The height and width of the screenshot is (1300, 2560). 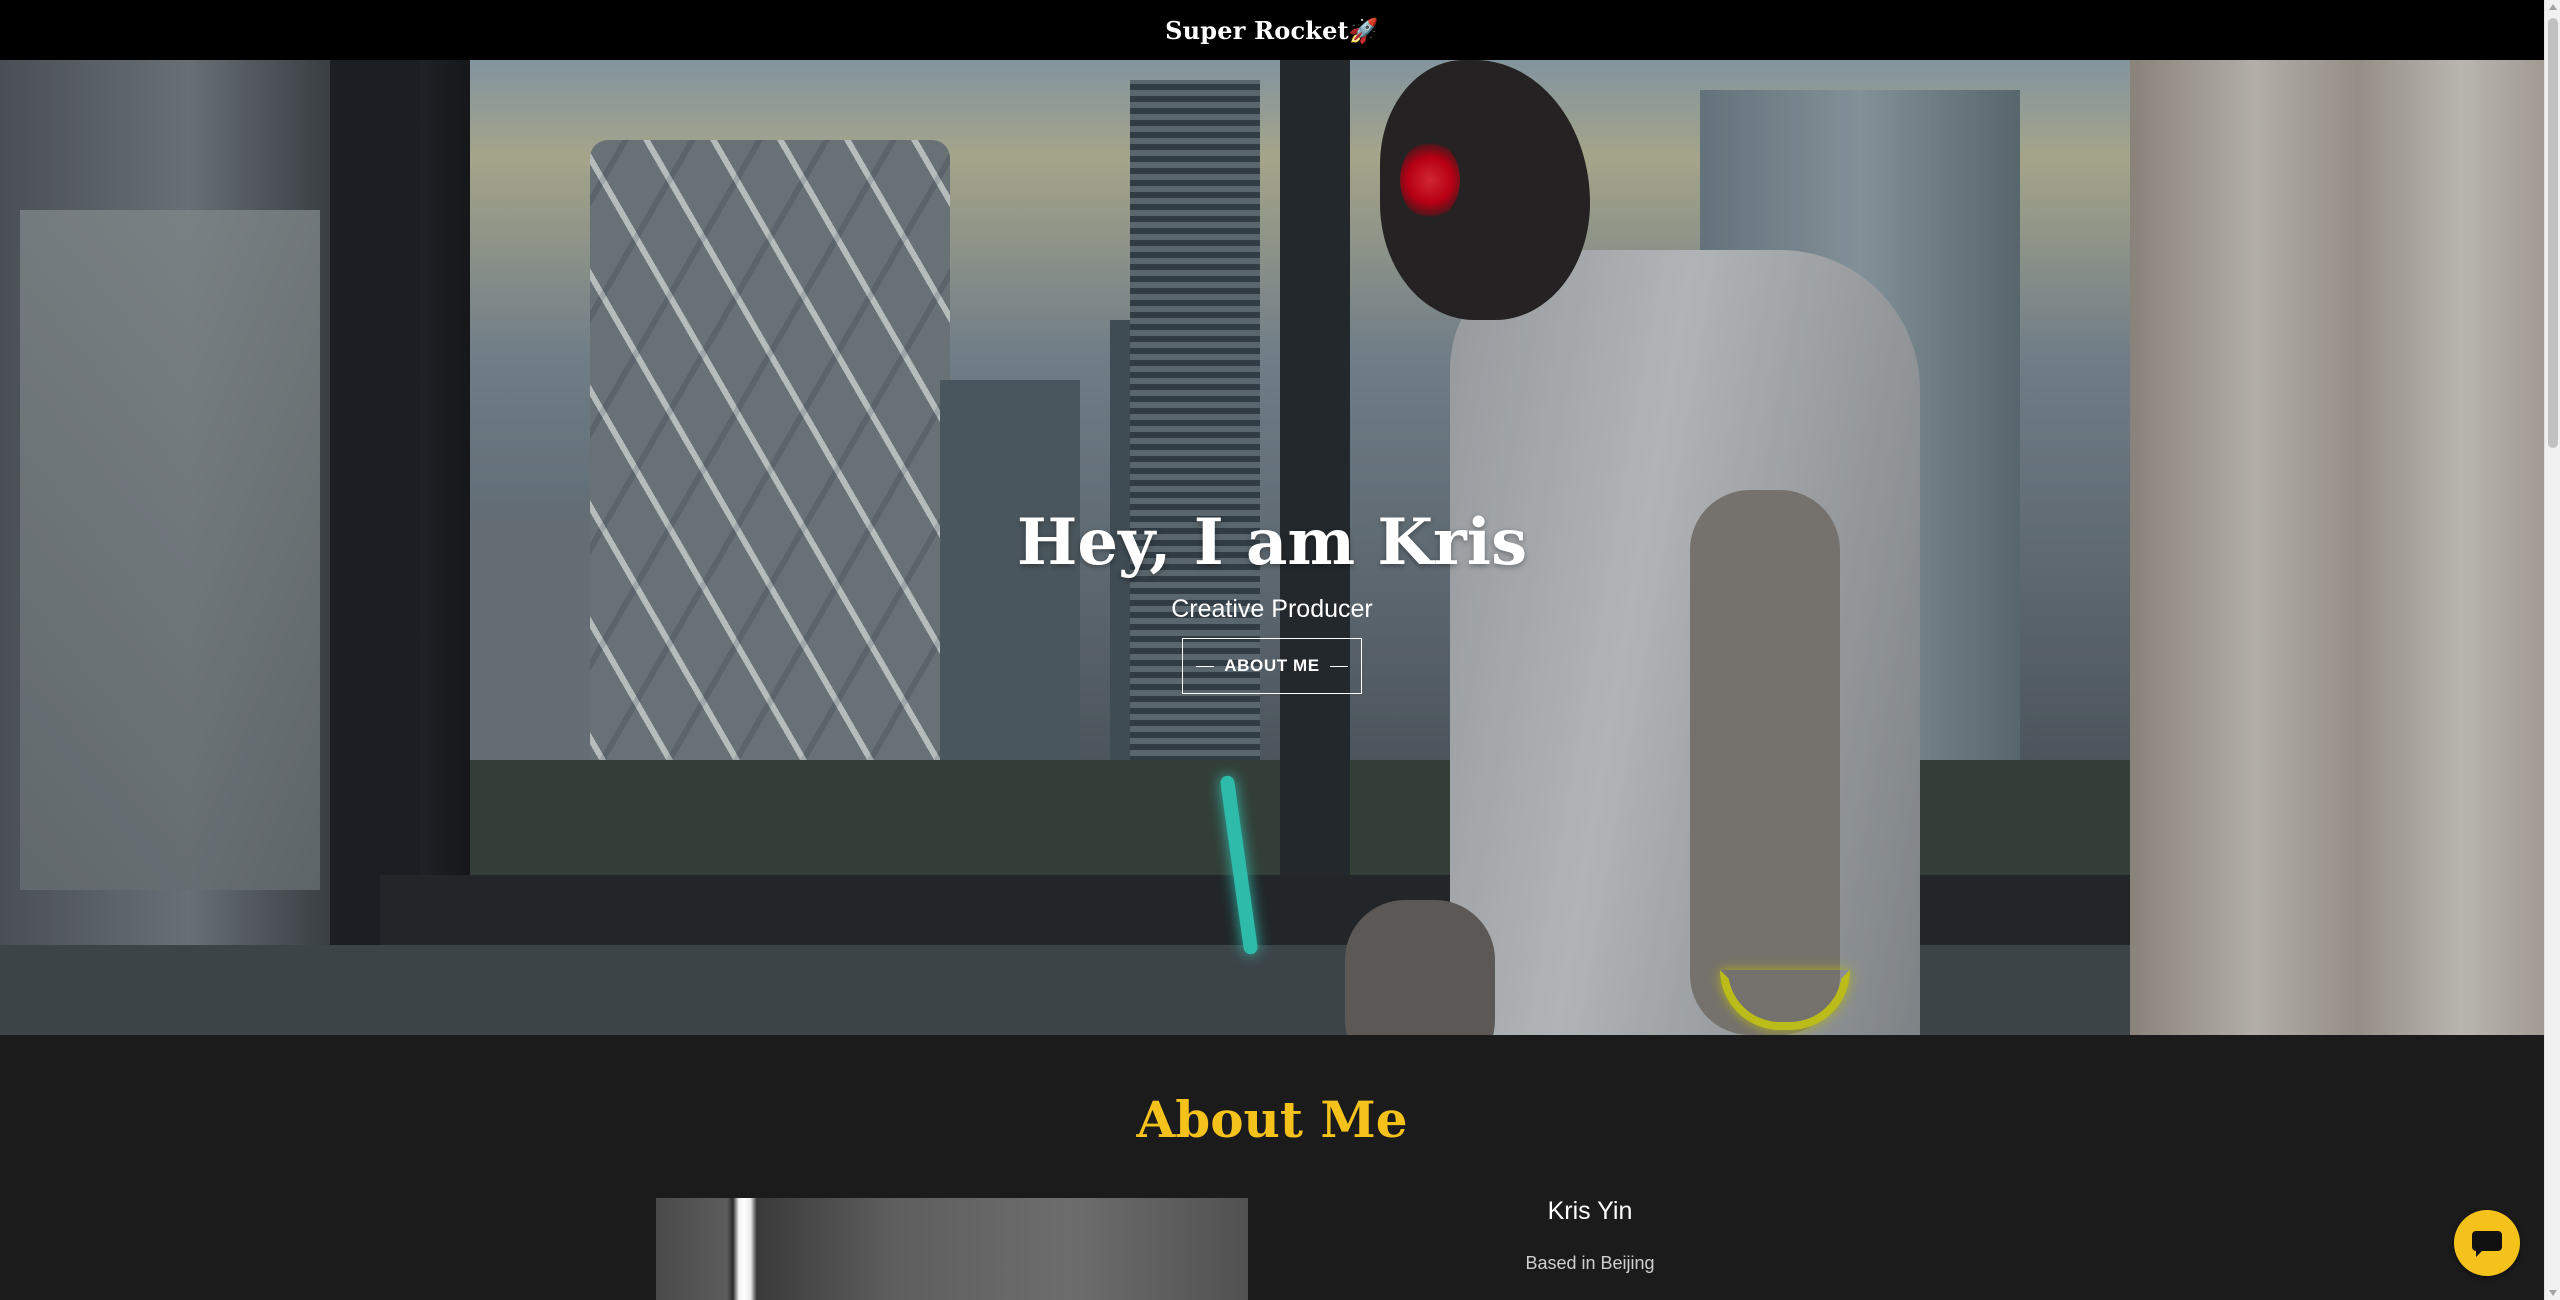 I want to click on site-logo: Super Rocket🚀, so click(x=1272, y=30).